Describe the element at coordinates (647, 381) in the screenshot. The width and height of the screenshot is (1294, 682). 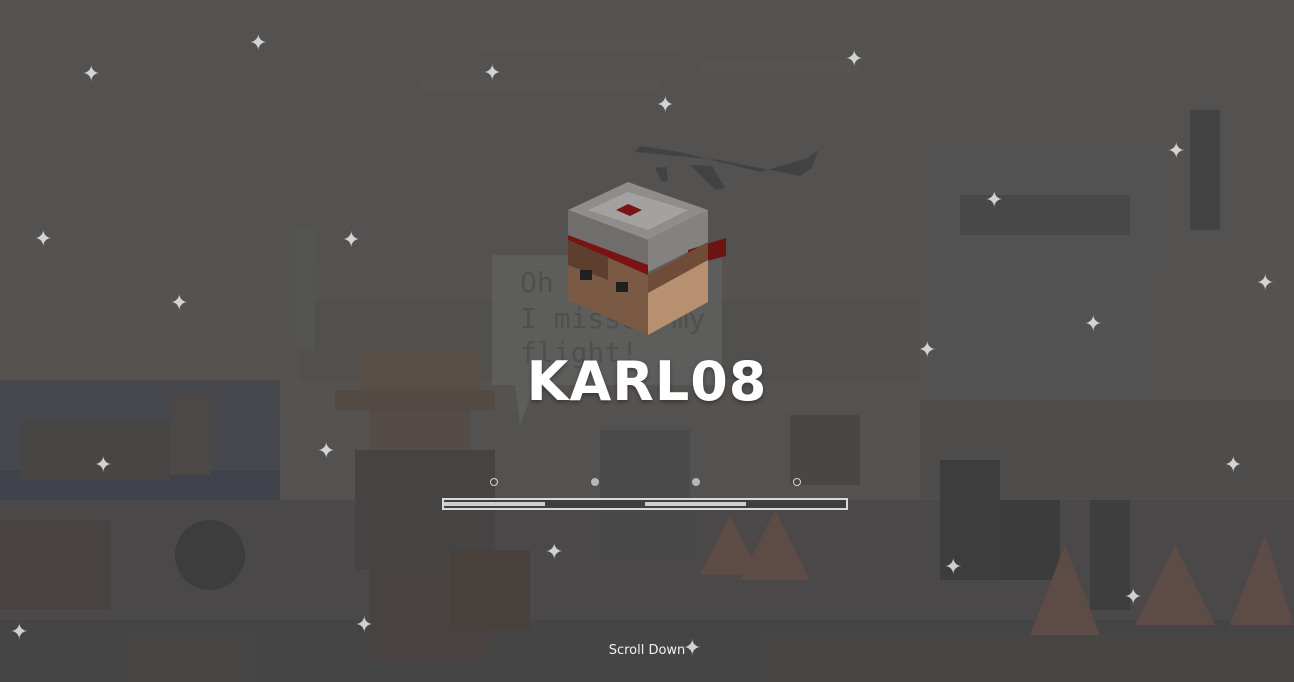
I see `player-name-heading: KARL08` at that location.